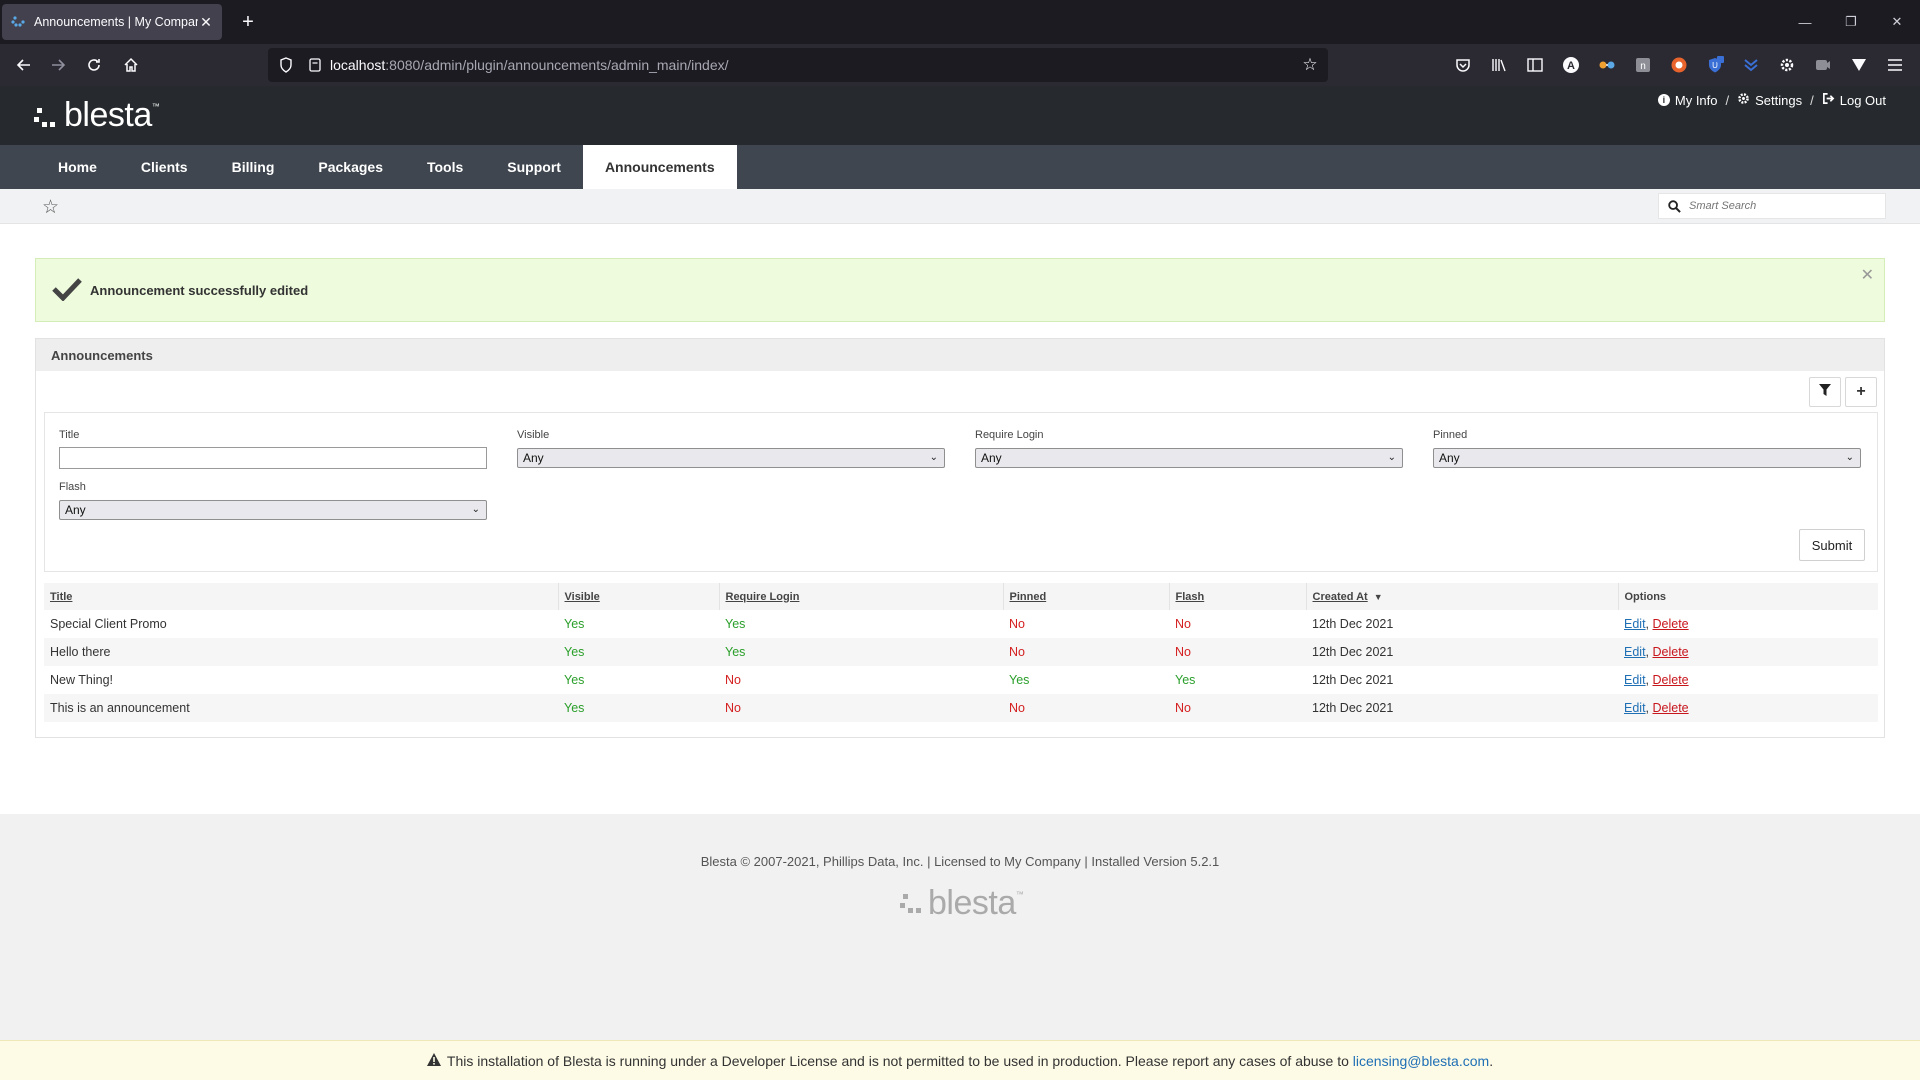 Image resolution: width=1920 pixels, height=1080 pixels. Describe the element at coordinates (1310, 65) in the screenshot. I see `bookmark-star-icon: ☆` at that location.